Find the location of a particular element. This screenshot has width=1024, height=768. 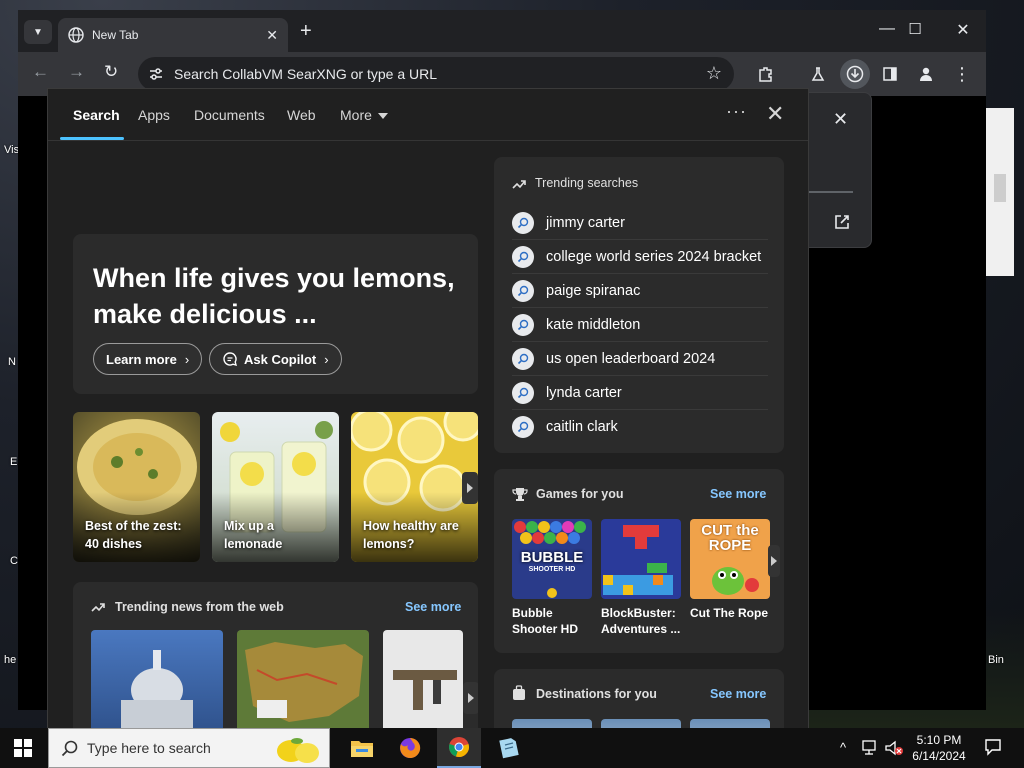

taskbar-search-box: Type here to search is located at coordinates (189, 748).